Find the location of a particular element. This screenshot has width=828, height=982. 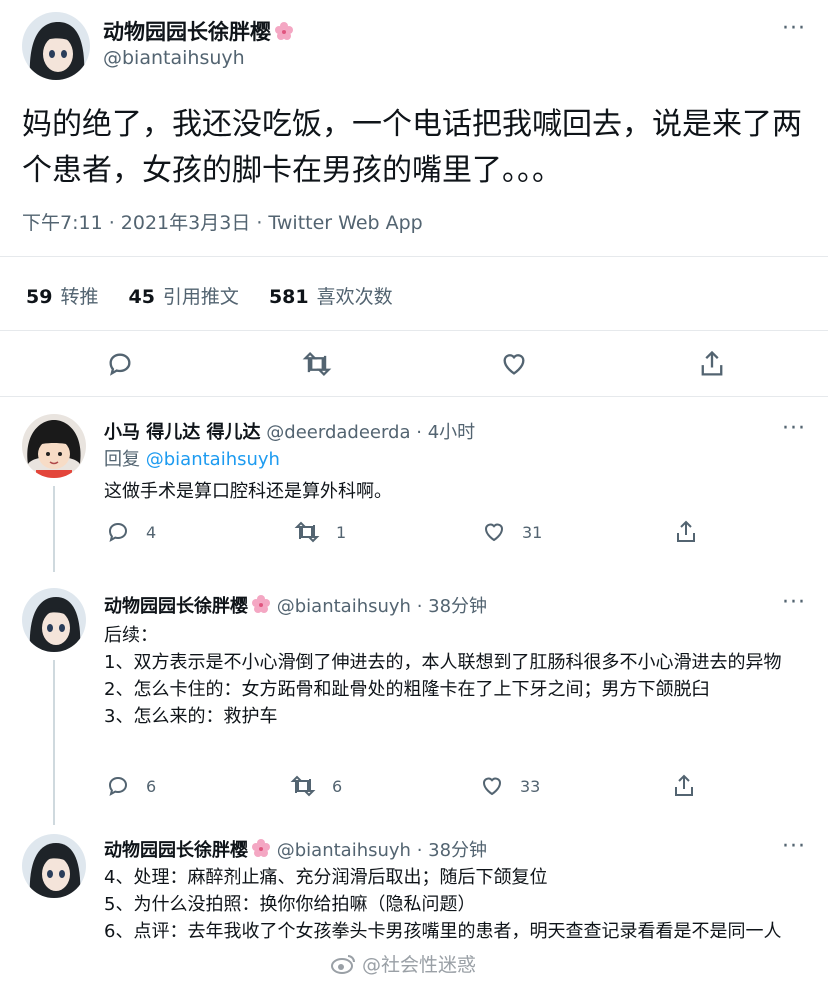

reply-button: 6 is located at coordinates (131, 786).